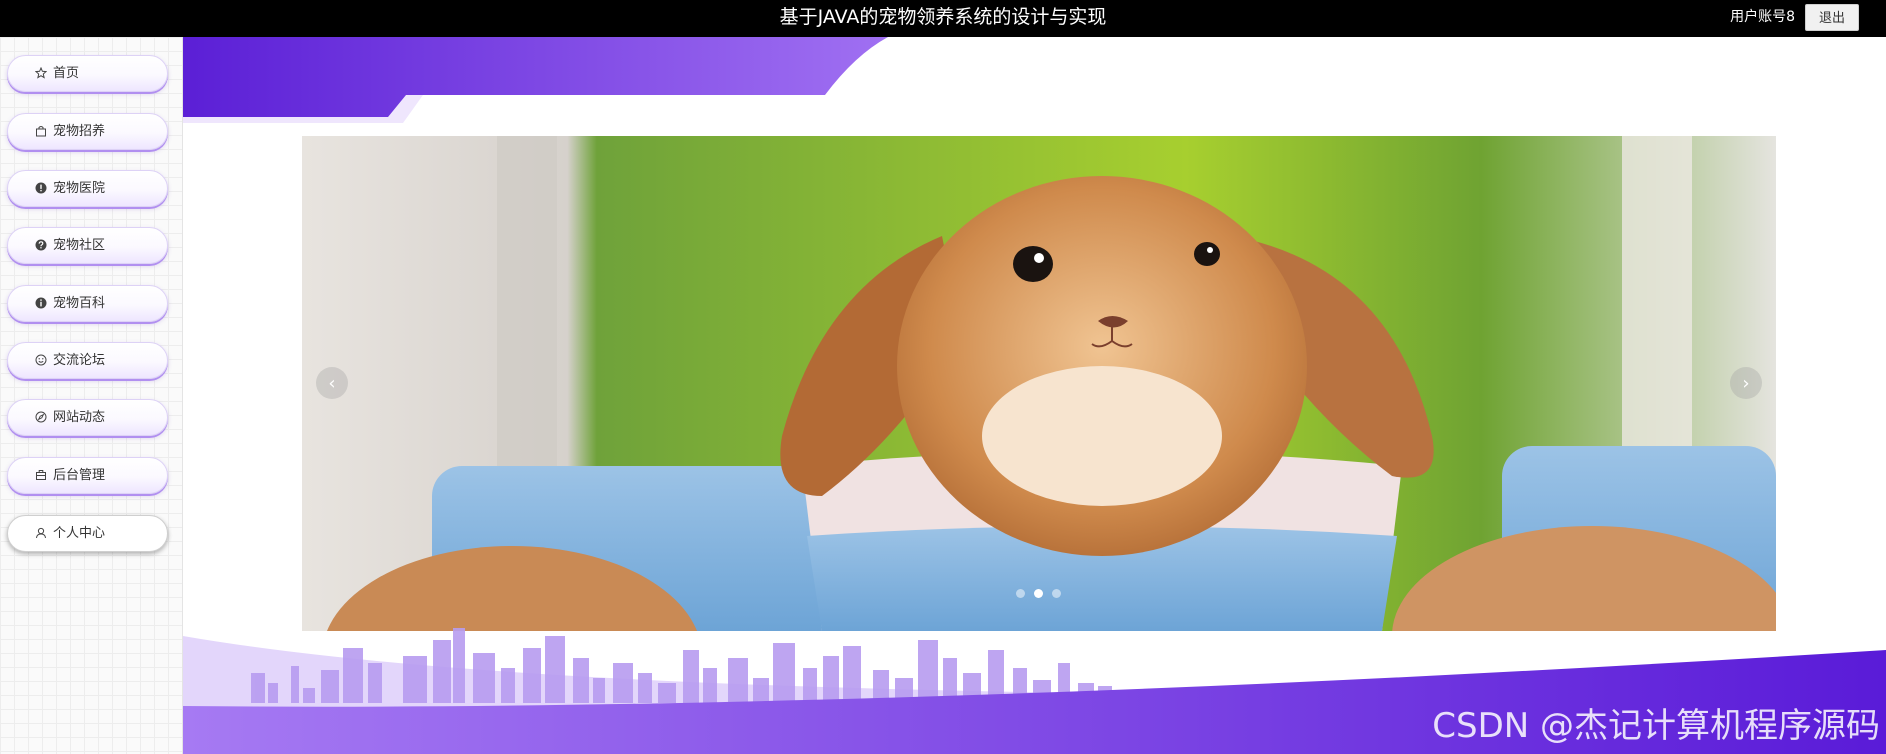 The image size is (1886, 754). What do you see at coordinates (79, 131) in the screenshot?
I see `sidebar-item-label: 宠物招养` at bounding box center [79, 131].